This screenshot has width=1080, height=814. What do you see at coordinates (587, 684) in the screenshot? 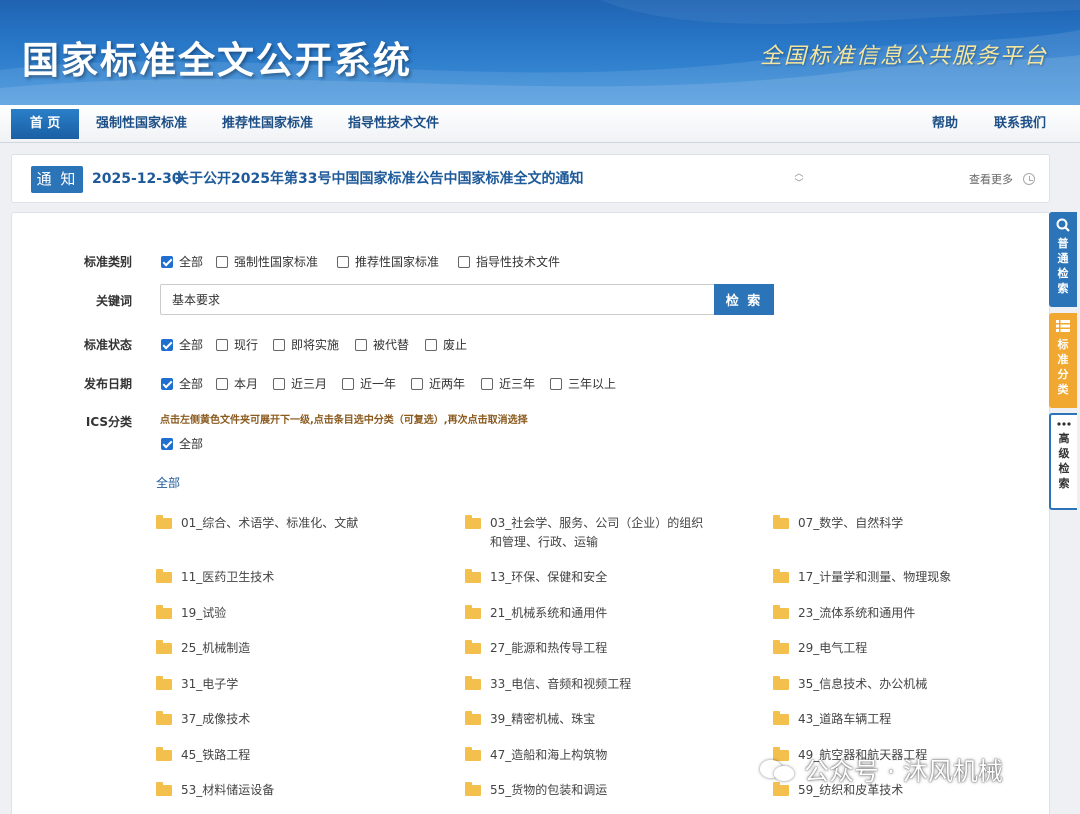
I see `ics-item: 33_电信、音频和视频工程` at bounding box center [587, 684].